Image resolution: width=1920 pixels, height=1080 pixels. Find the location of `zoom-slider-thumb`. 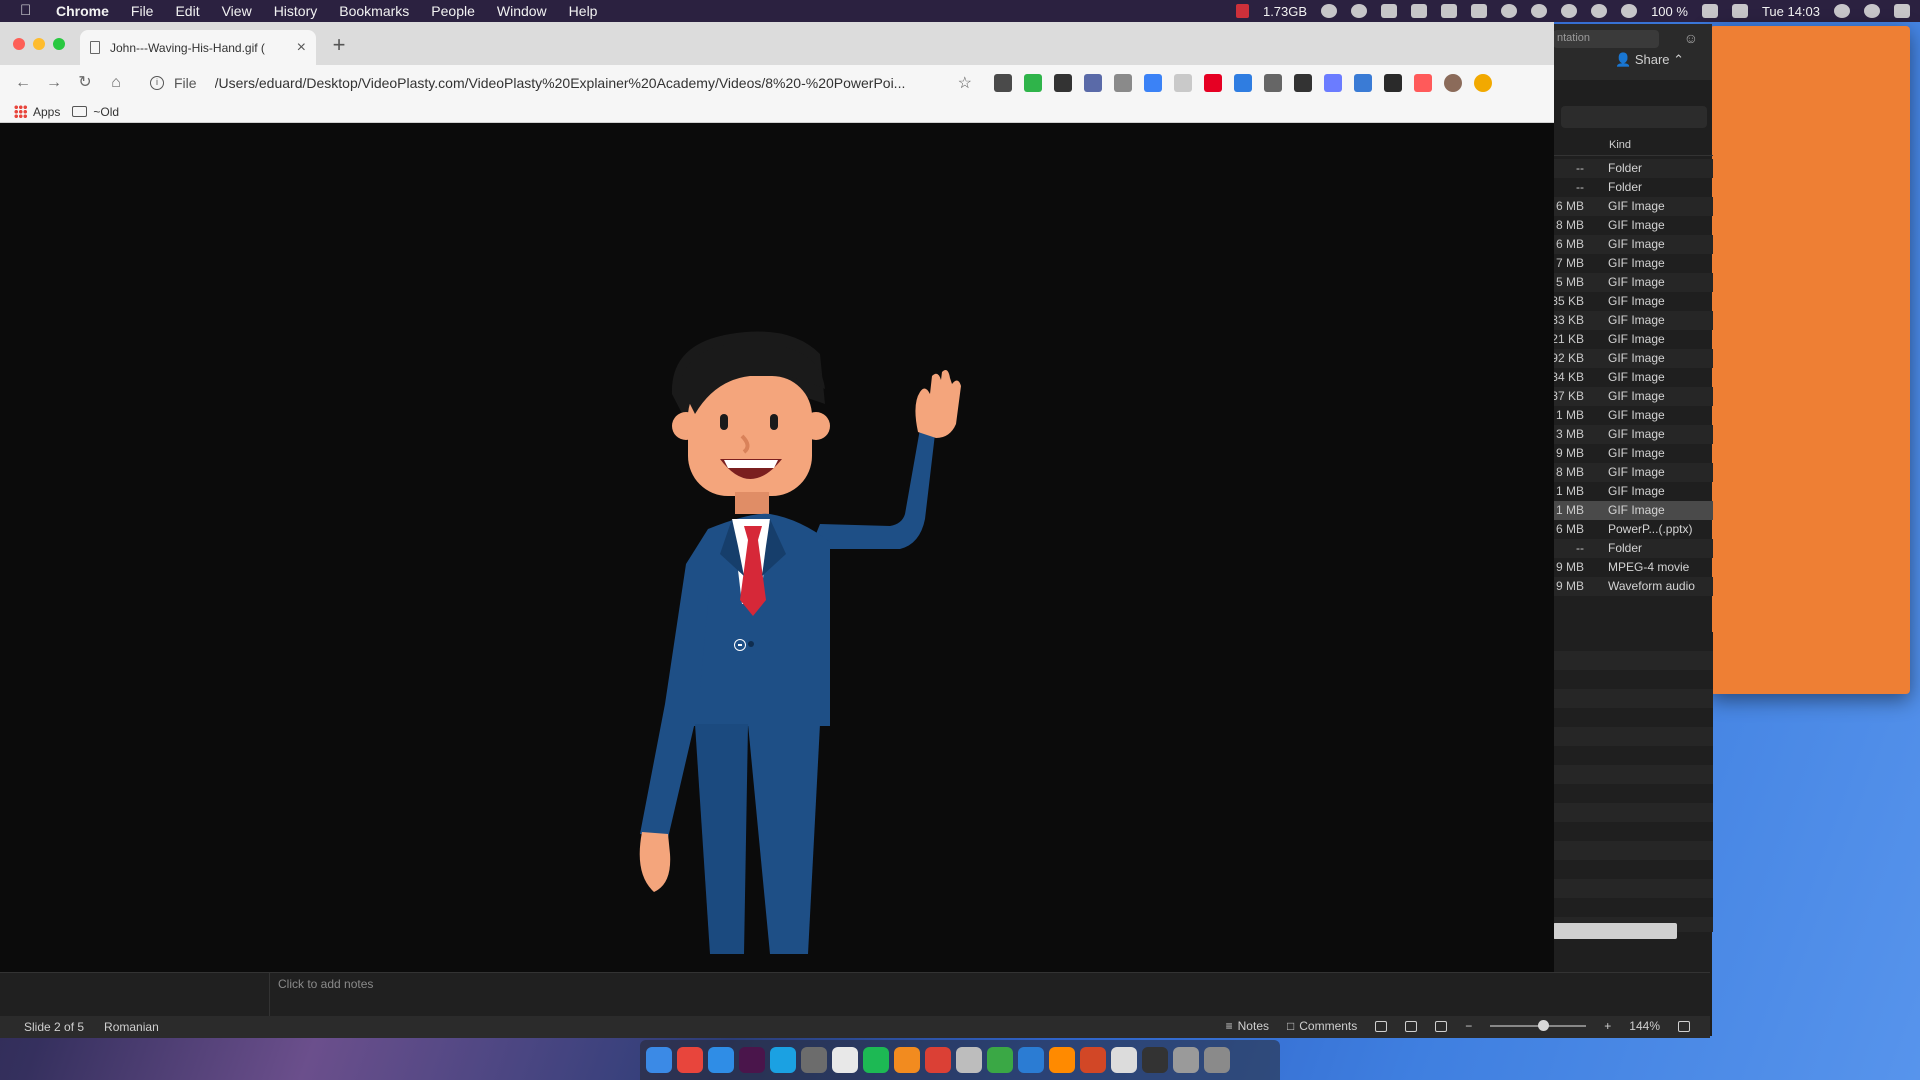

zoom-slider-thumb is located at coordinates (1544, 1025).